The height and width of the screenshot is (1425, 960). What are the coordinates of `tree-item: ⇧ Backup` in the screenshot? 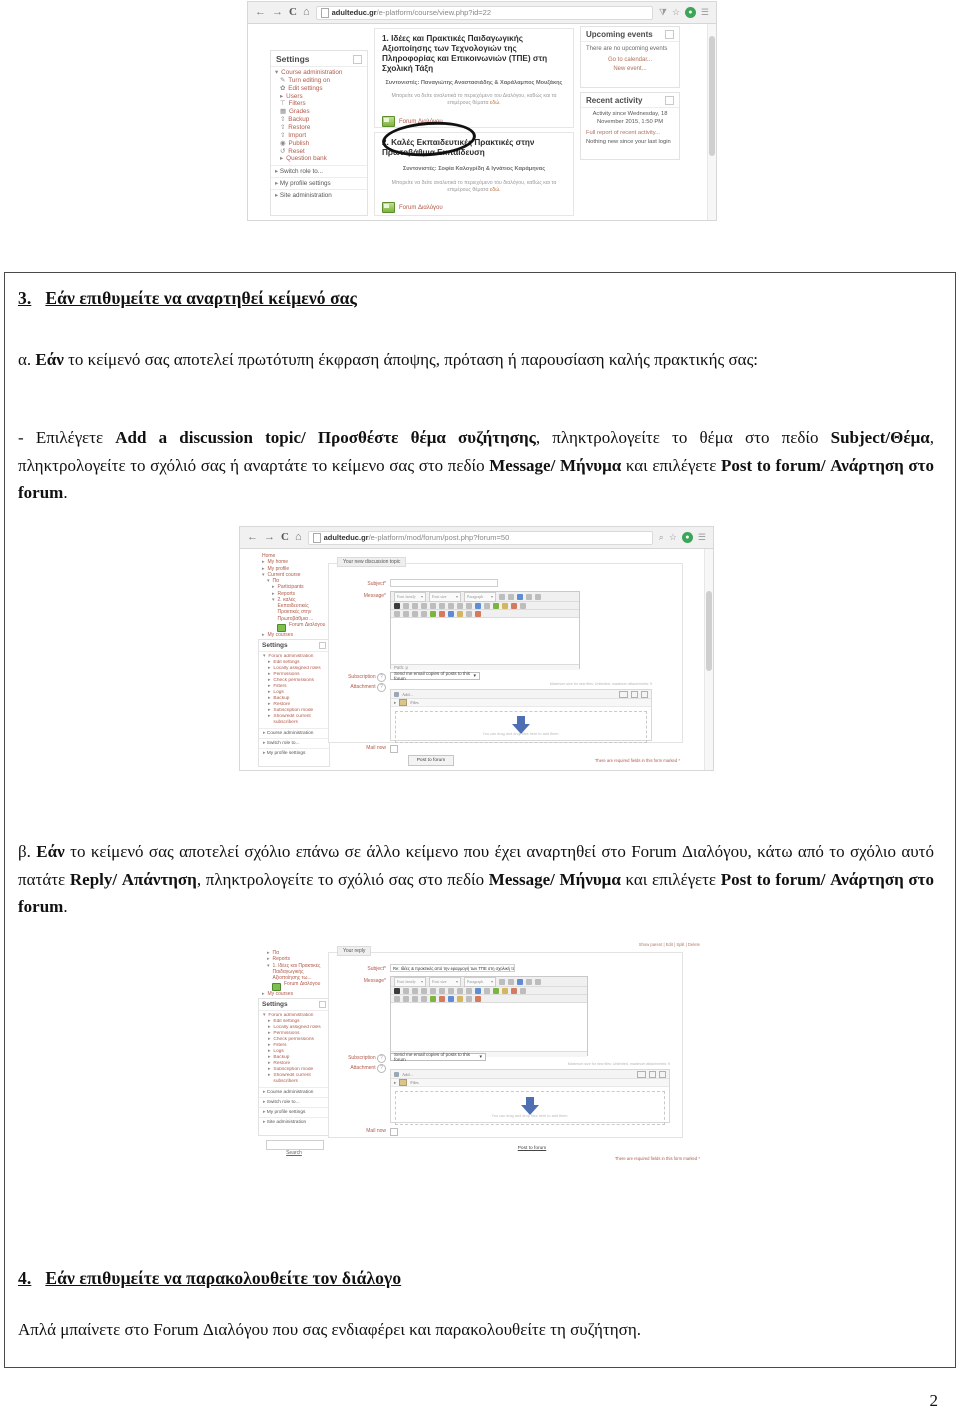 It's located at (319, 120).